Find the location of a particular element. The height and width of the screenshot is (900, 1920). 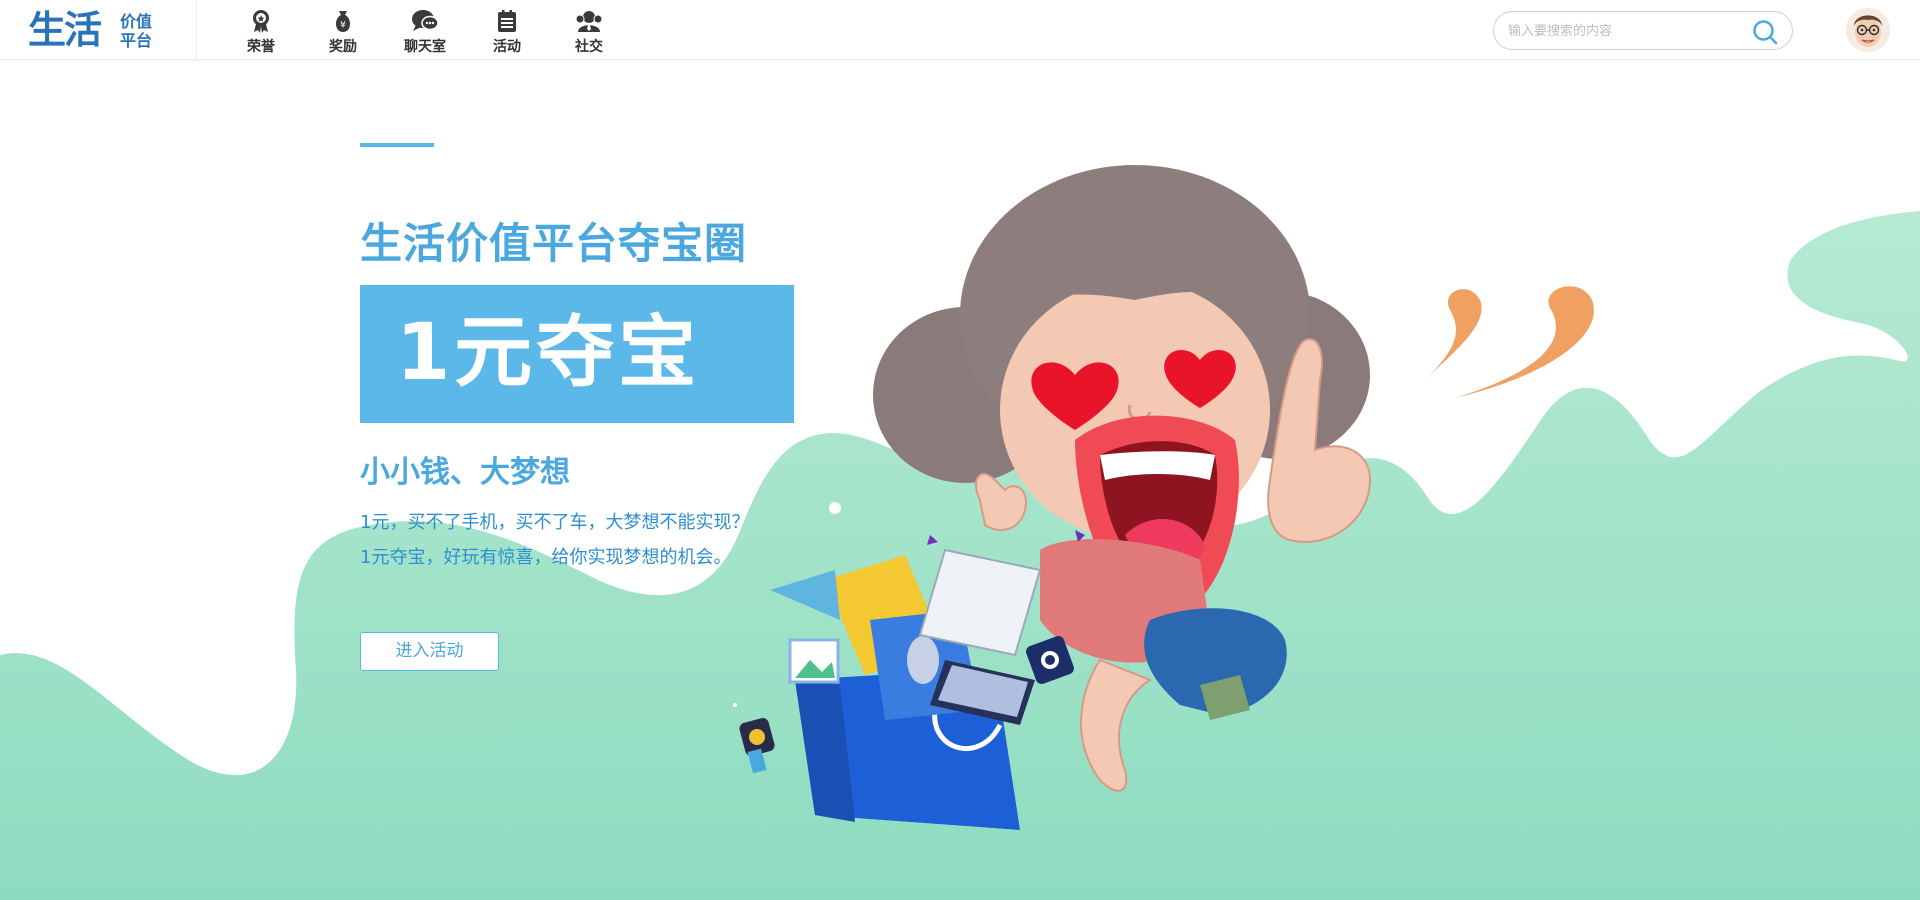

hero-subheadline: 小小钱、大梦想 is located at coordinates (465, 472).